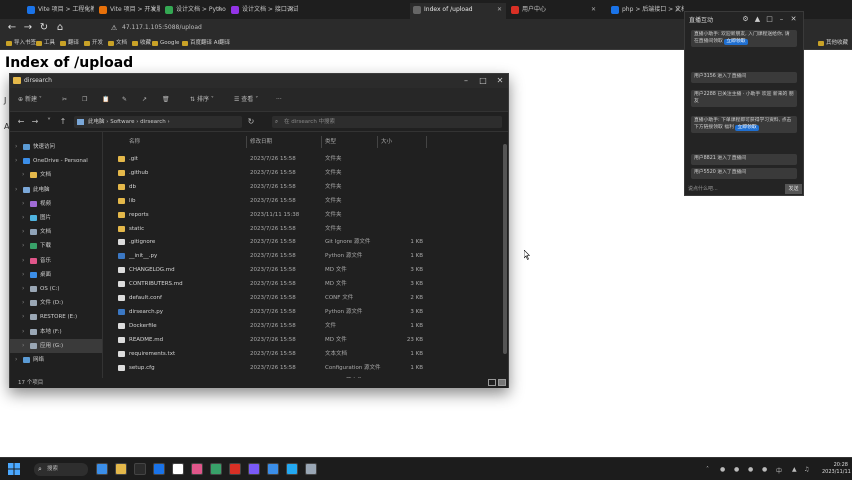 Image resolution: width=852 pixels, height=480 pixels. I want to click on bookmark-item: 文档, so click(117, 43).